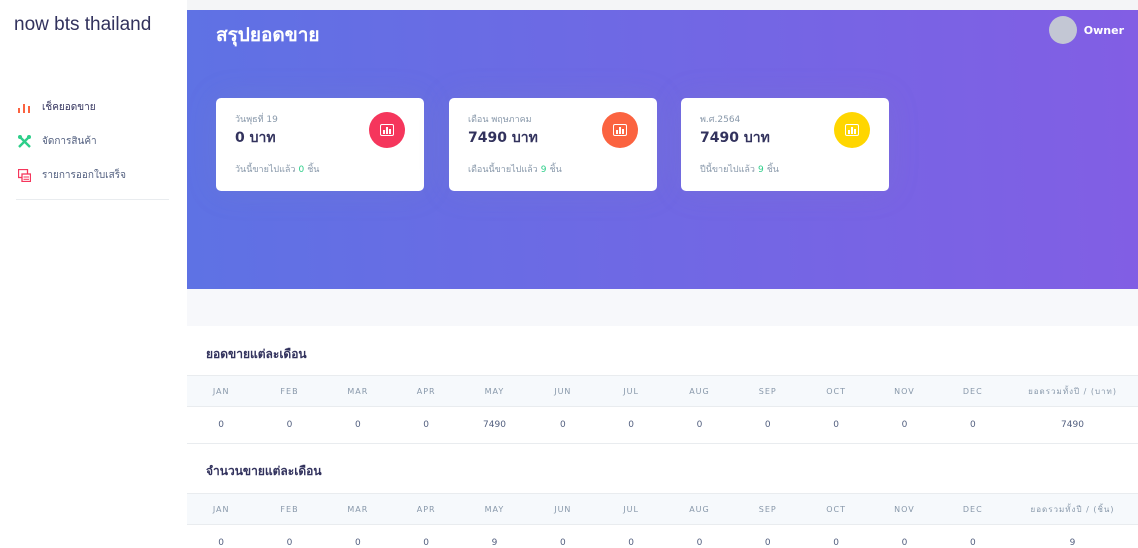 This screenshot has width=1138, height=548. Describe the element at coordinates (494, 425) in the screenshot. I see `table-cell: 7490` at that location.